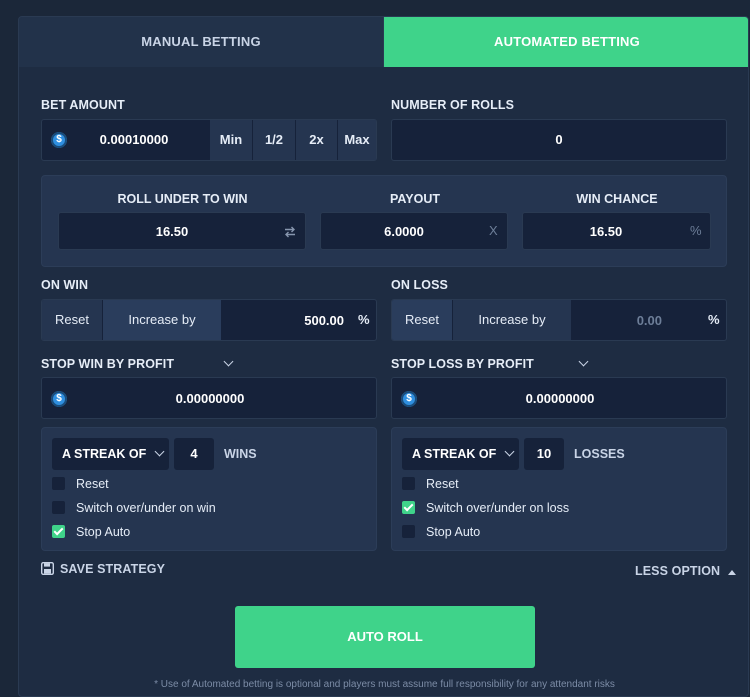  What do you see at coordinates (622, 320) in the screenshot?
I see `on-loss-increase-value: 0.00` at bounding box center [622, 320].